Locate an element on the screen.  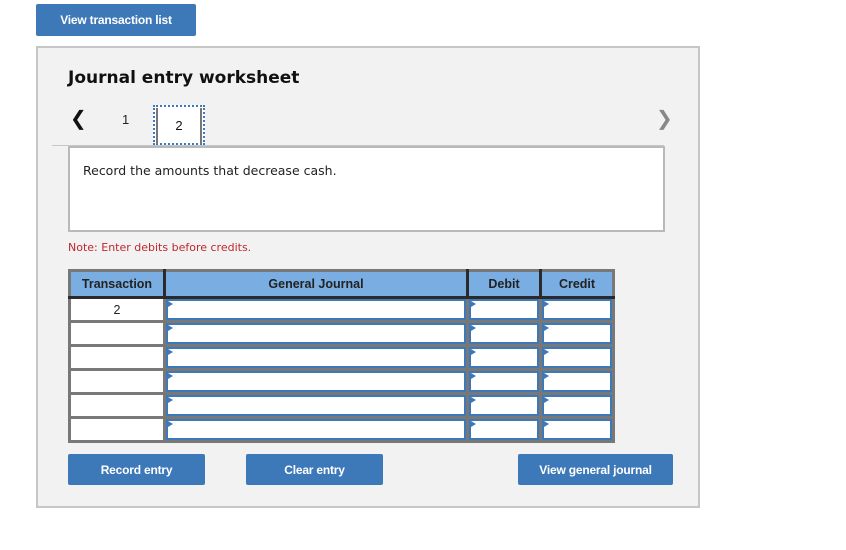
note-text: Note: Enter debits before credits. is located at coordinates (160, 247).